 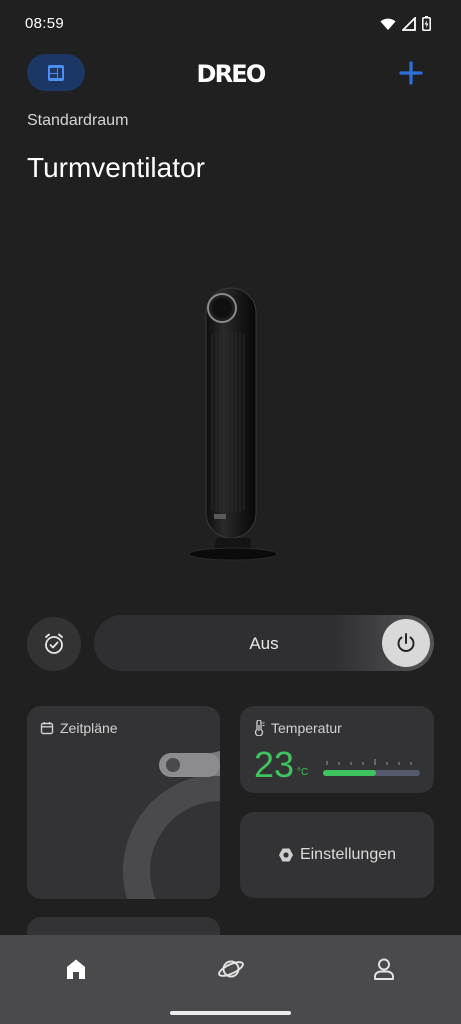 What do you see at coordinates (230, 1013) in the screenshot?
I see `home-indicator` at bounding box center [230, 1013].